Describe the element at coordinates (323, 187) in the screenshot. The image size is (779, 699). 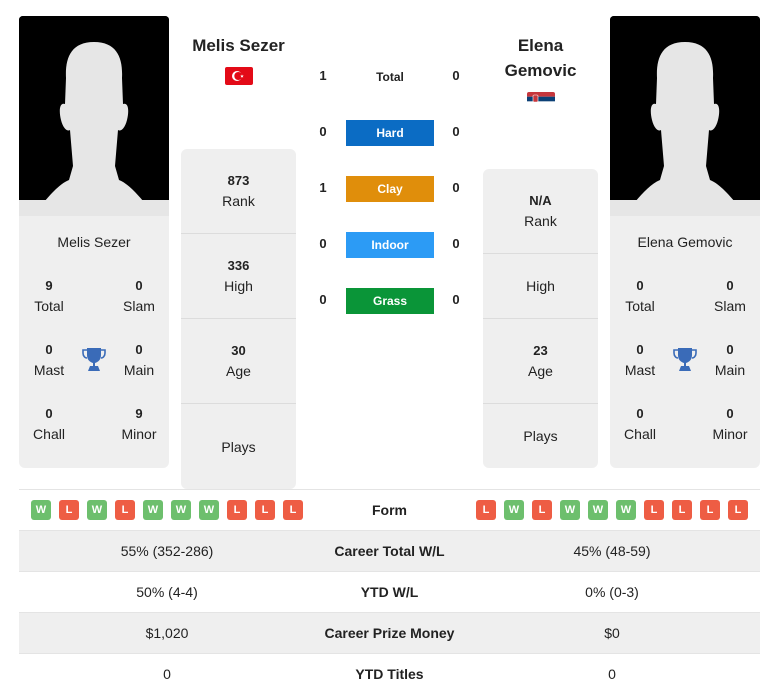
I see `h2h-clay-p1: 1` at that location.